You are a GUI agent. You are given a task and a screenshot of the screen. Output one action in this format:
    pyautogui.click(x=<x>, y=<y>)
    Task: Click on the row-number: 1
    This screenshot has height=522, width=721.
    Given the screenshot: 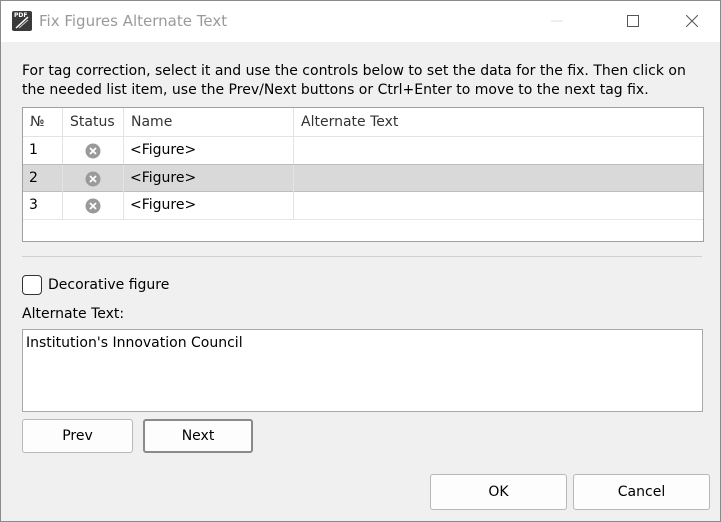 What is the action you would take?
    pyautogui.click(x=43, y=150)
    